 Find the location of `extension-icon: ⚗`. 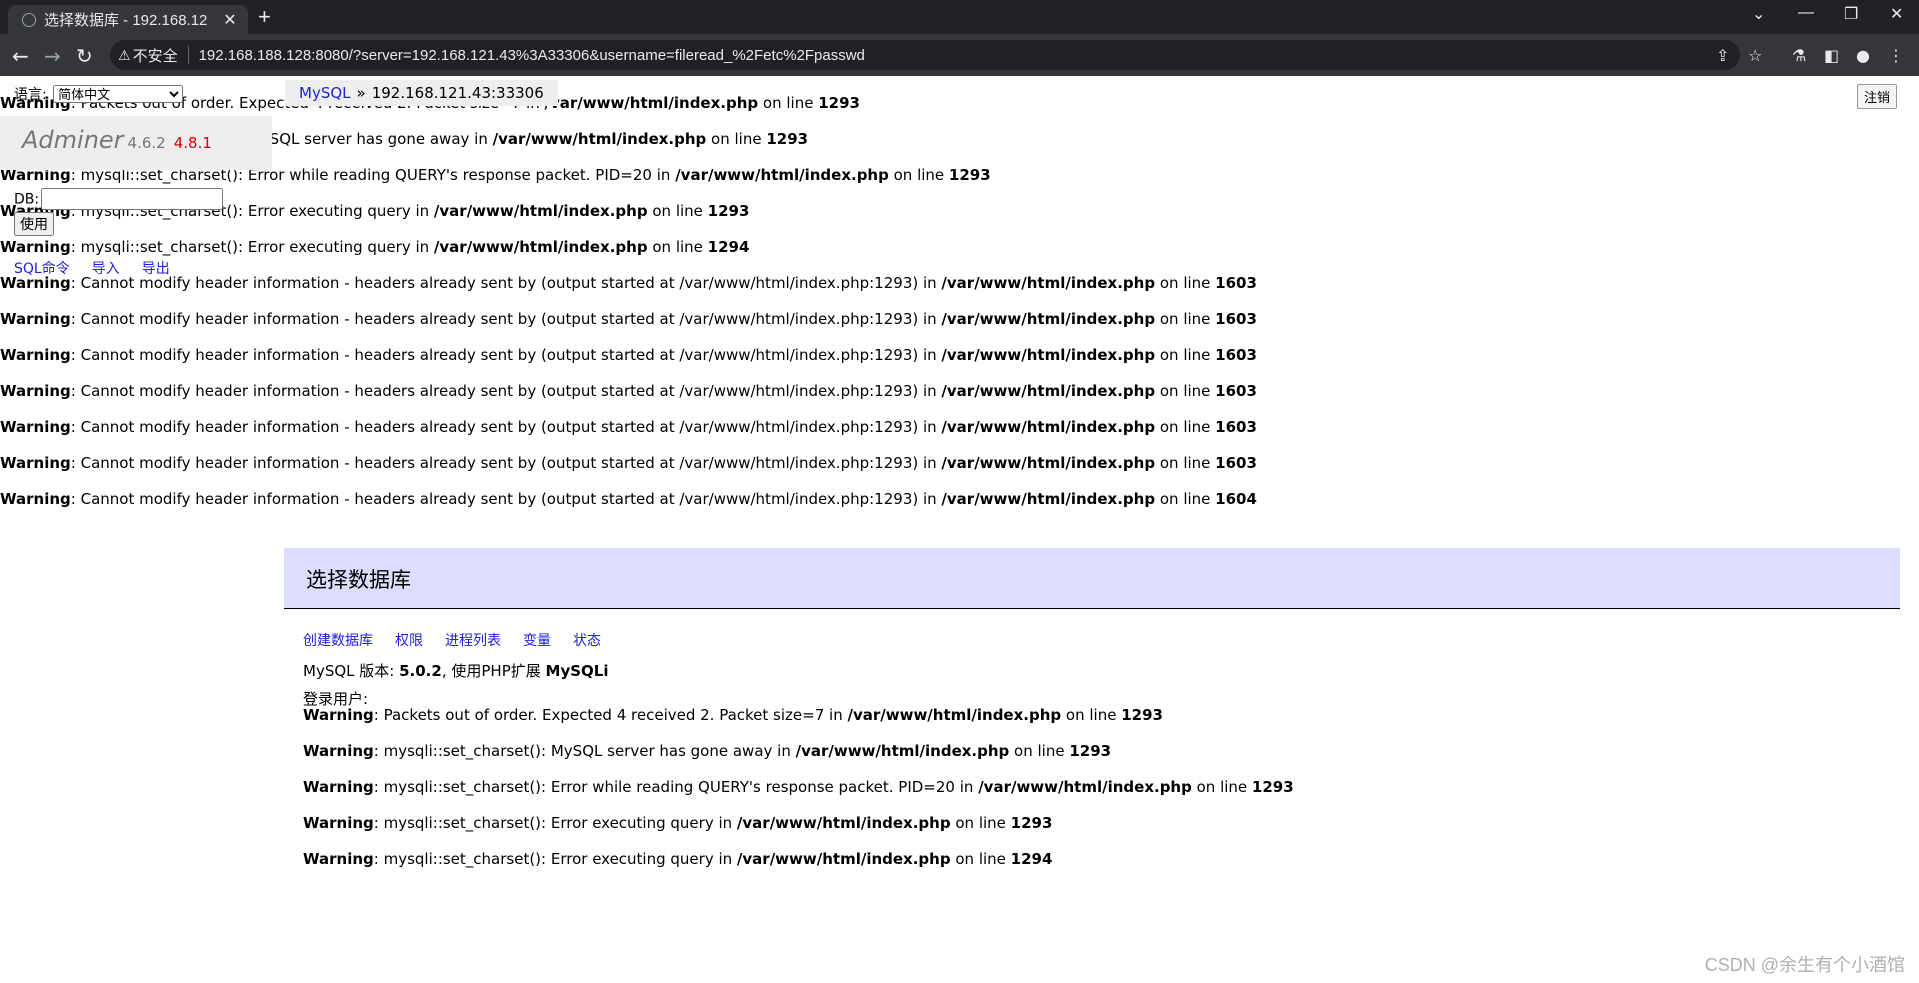

extension-icon: ⚗ is located at coordinates (1799, 55).